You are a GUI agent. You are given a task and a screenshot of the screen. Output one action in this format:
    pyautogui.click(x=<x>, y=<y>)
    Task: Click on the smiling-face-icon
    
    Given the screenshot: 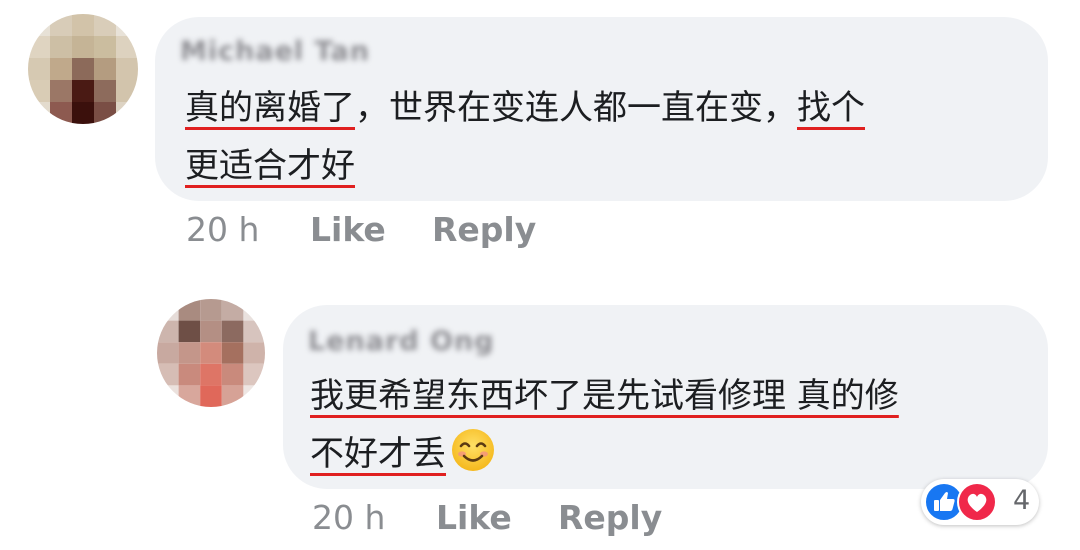 What is the action you would take?
    pyautogui.click(x=473, y=450)
    